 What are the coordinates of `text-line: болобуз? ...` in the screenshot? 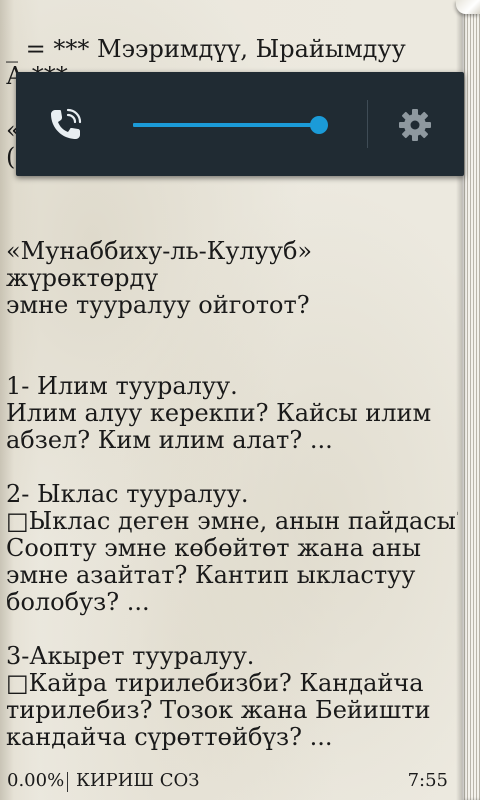 It's located at (78, 602).